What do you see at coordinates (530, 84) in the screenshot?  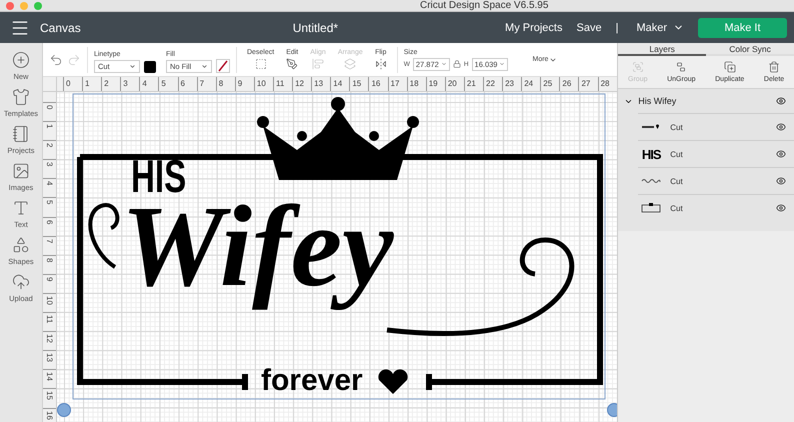 I see `ruler-number: 24` at bounding box center [530, 84].